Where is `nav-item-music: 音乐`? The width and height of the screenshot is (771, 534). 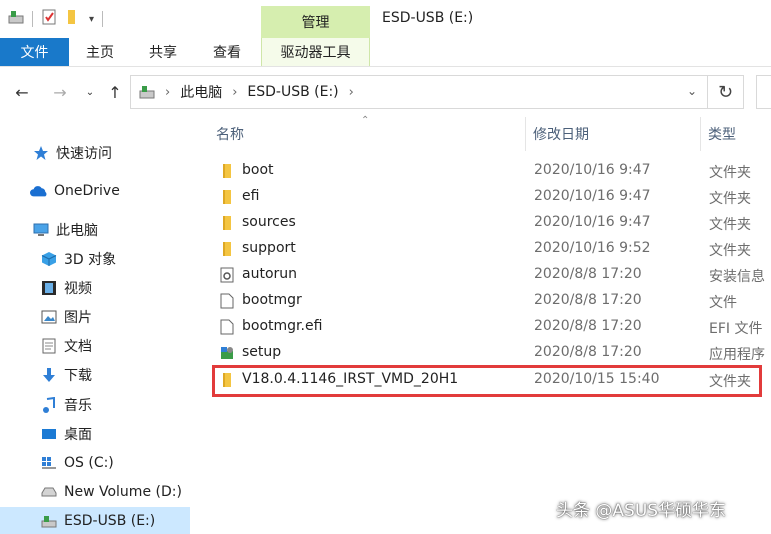 nav-item-music: 音乐 is located at coordinates (66, 405).